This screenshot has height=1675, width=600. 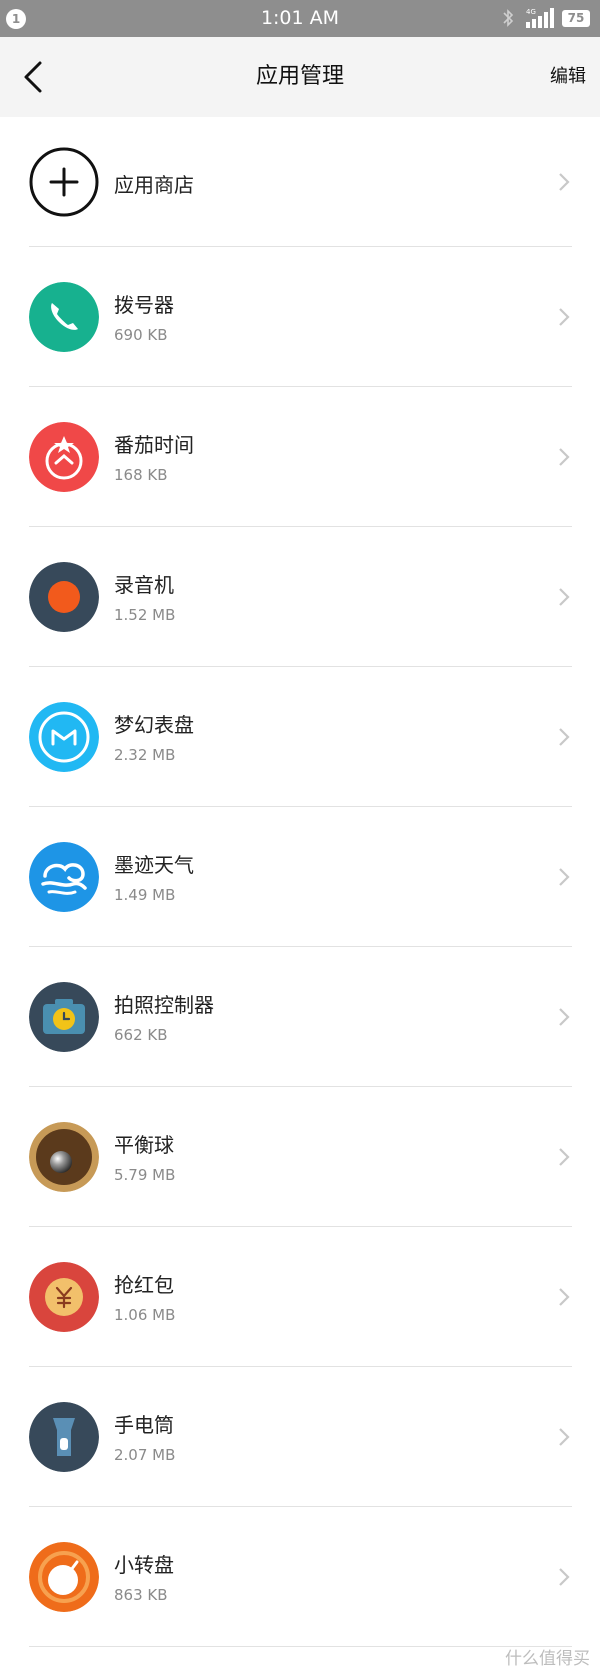 What do you see at coordinates (64, 1017) in the screenshot?
I see `camera-timer-icon` at bounding box center [64, 1017].